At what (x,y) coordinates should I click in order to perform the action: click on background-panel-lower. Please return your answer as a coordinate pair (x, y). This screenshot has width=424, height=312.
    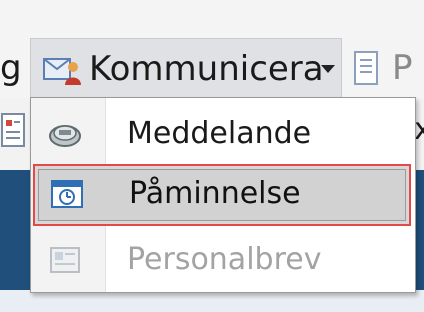
    Looking at the image, I should click on (212, 301).